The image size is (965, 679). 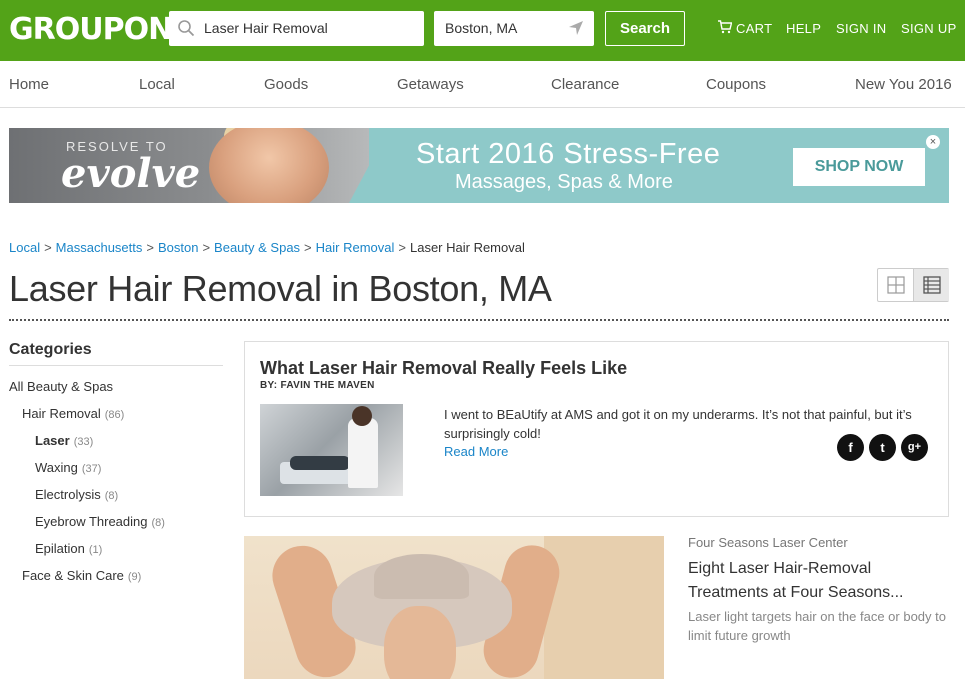 What do you see at coordinates (882, 447) in the screenshot?
I see `twitter-icon: t` at bounding box center [882, 447].